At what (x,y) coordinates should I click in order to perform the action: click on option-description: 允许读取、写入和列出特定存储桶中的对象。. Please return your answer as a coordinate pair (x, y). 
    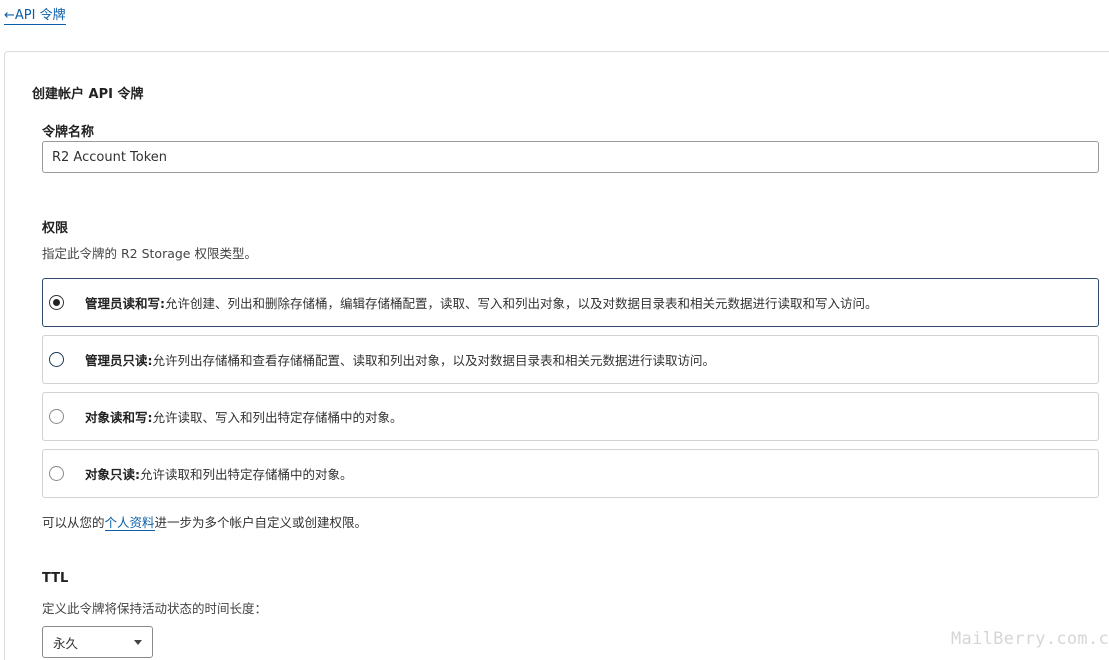
    Looking at the image, I should click on (277, 417).